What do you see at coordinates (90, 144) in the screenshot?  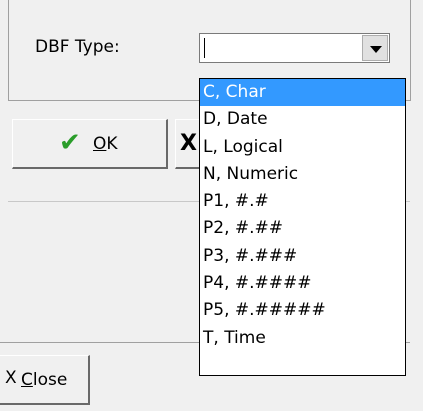 I see `ok-button: ✔ OK` at bounding box center [90, 144].